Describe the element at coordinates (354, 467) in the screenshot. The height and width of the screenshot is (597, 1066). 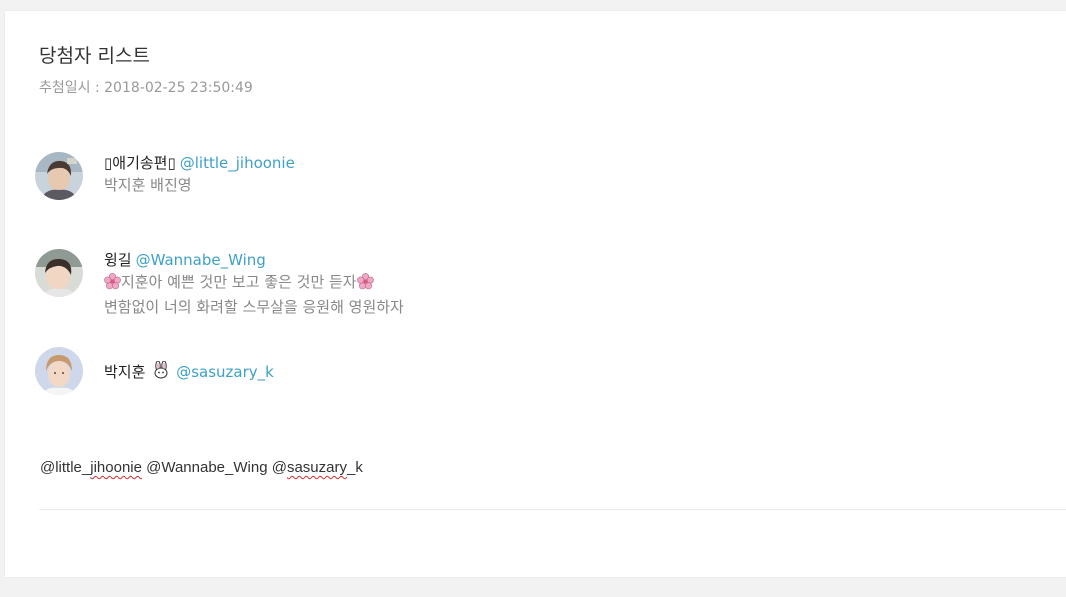
I see `mention-part: _k` at that location.